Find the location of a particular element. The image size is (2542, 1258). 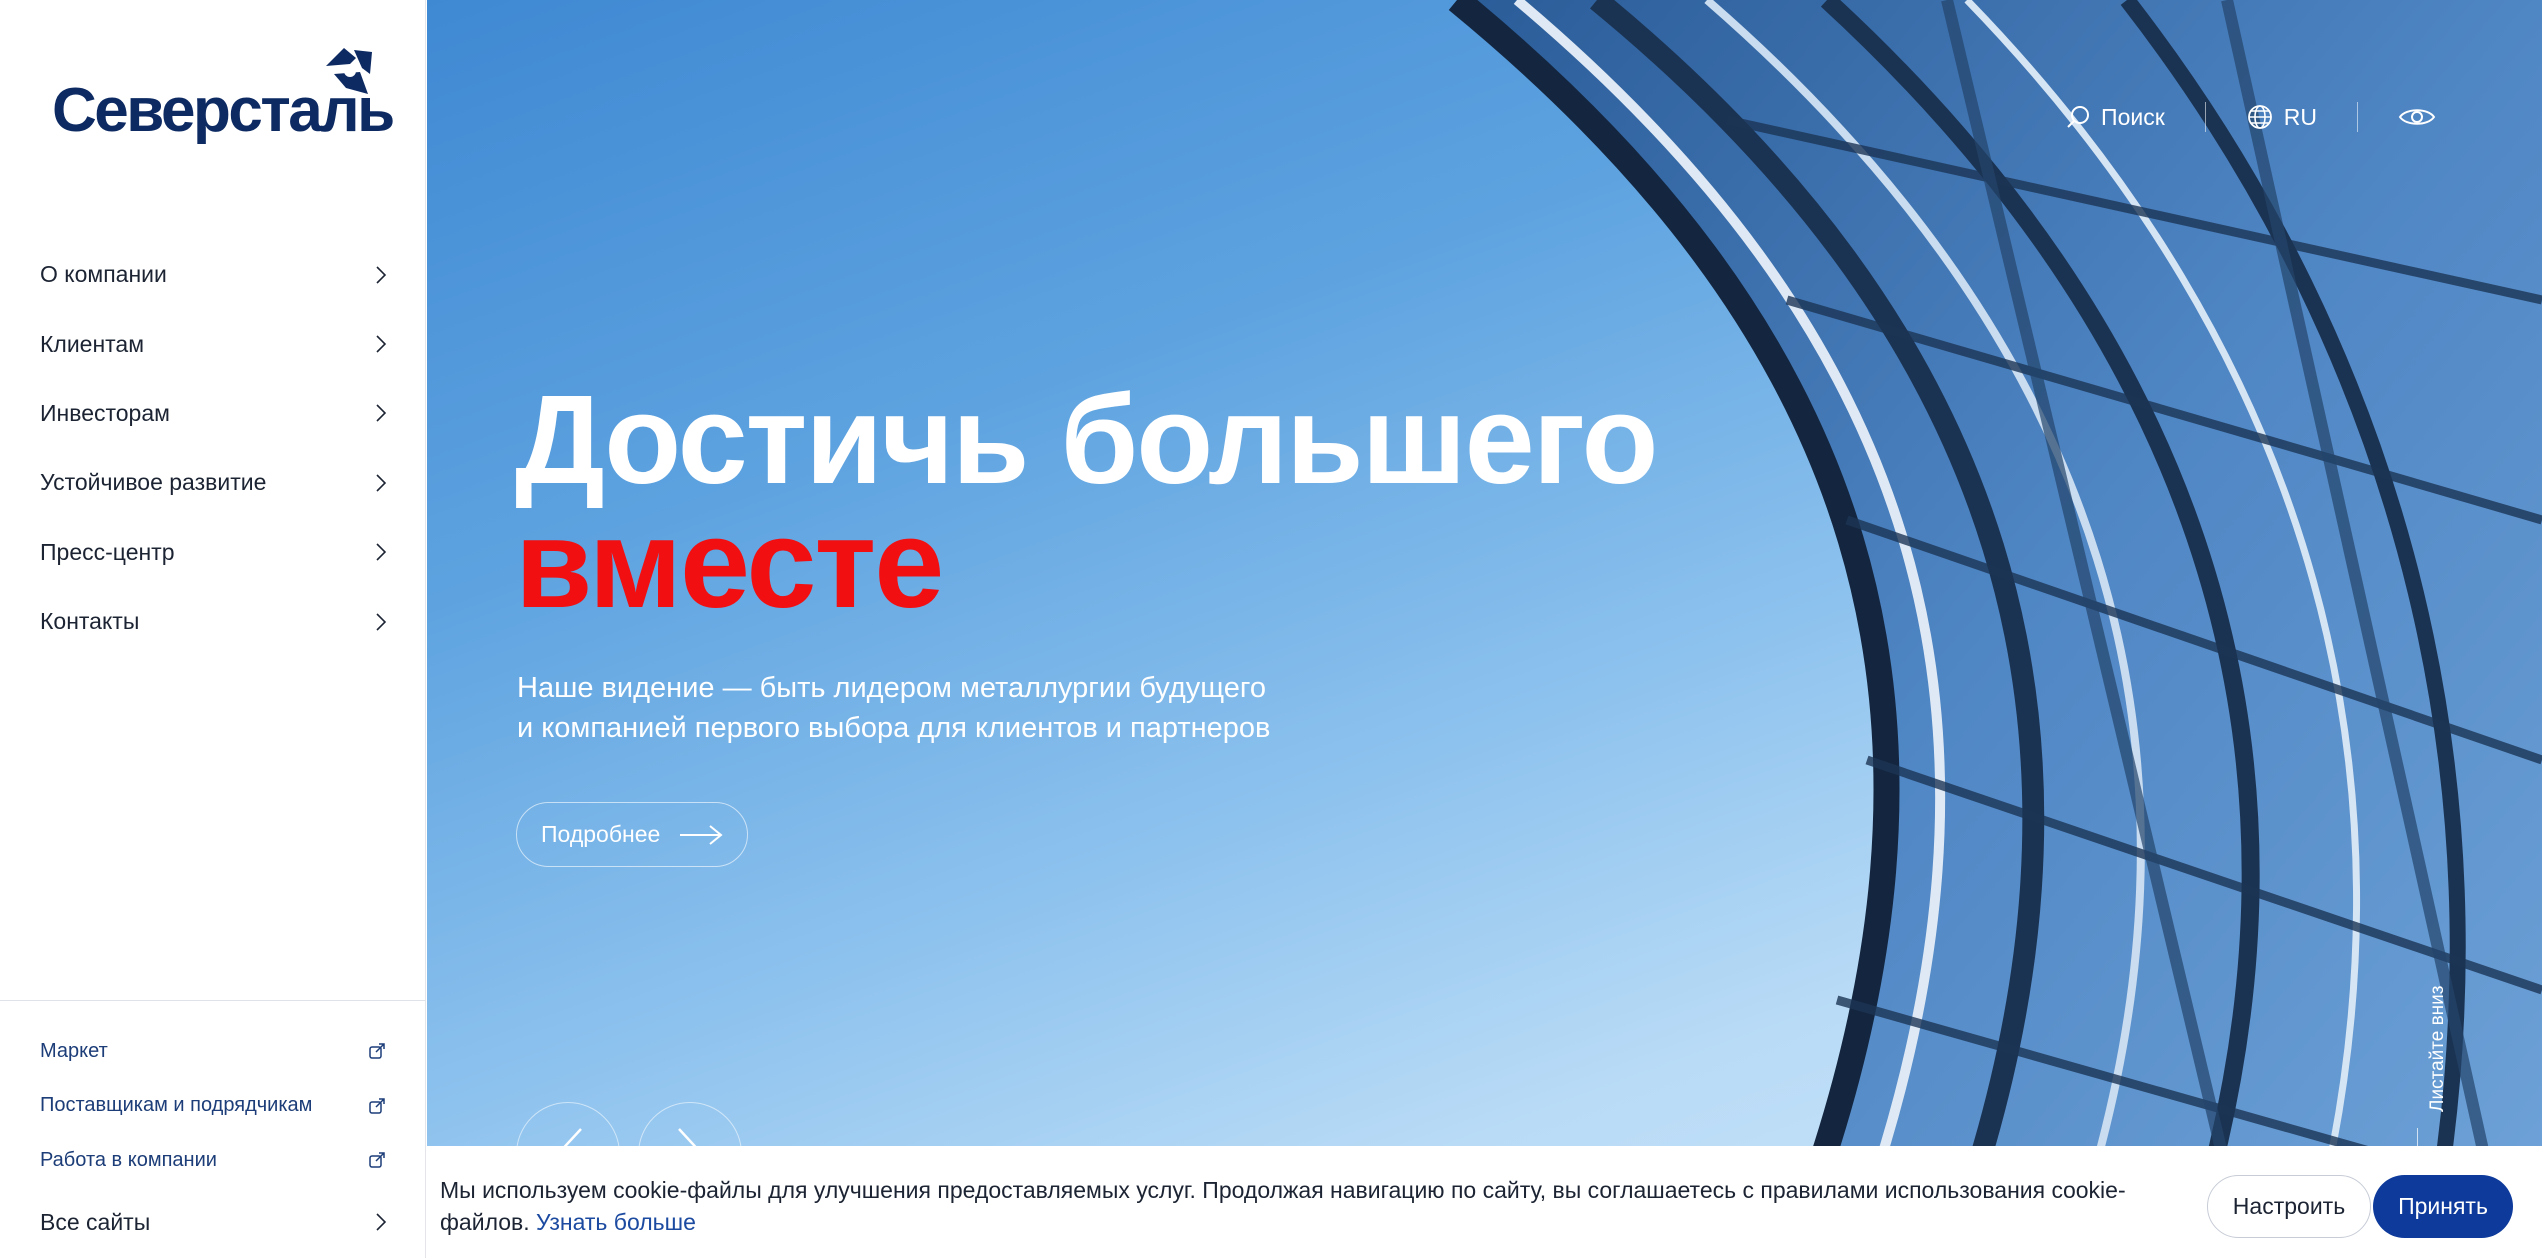

logo: Северсталь is located at coordinates (223, 94).